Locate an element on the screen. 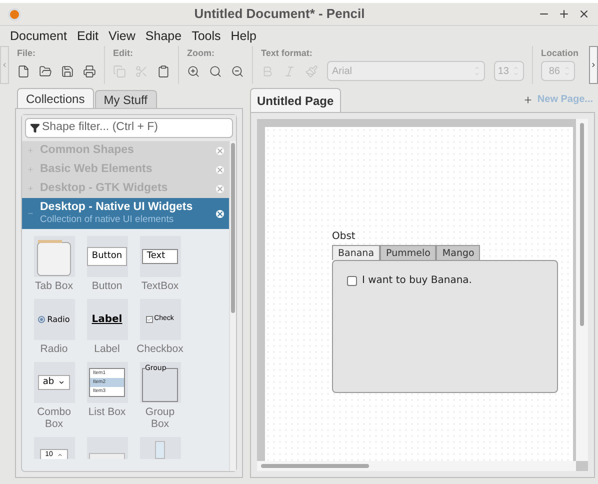  shape-tile: Button is located at coordinates (107, 256).